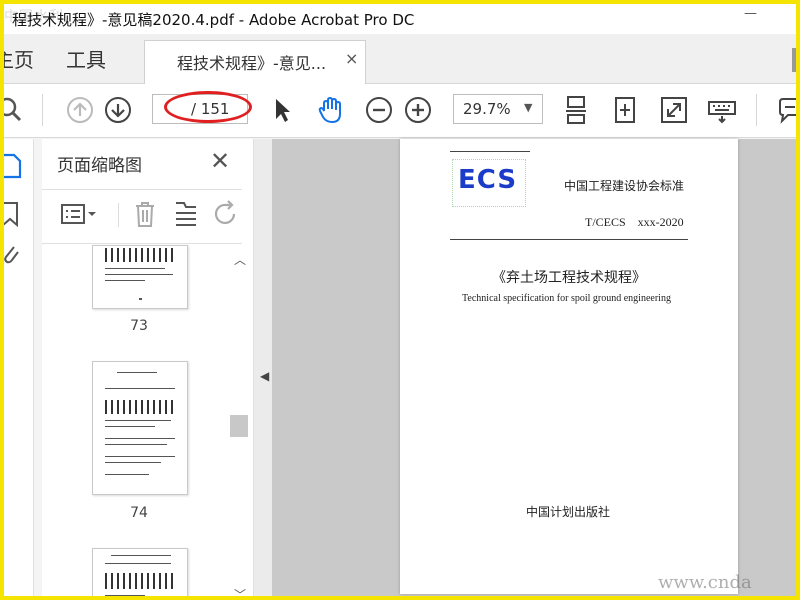 This screenshot has height=600, width=800. Describe the element at coordinates (576, 110) in the screenshot. I see `fit-page-icon` at that location.